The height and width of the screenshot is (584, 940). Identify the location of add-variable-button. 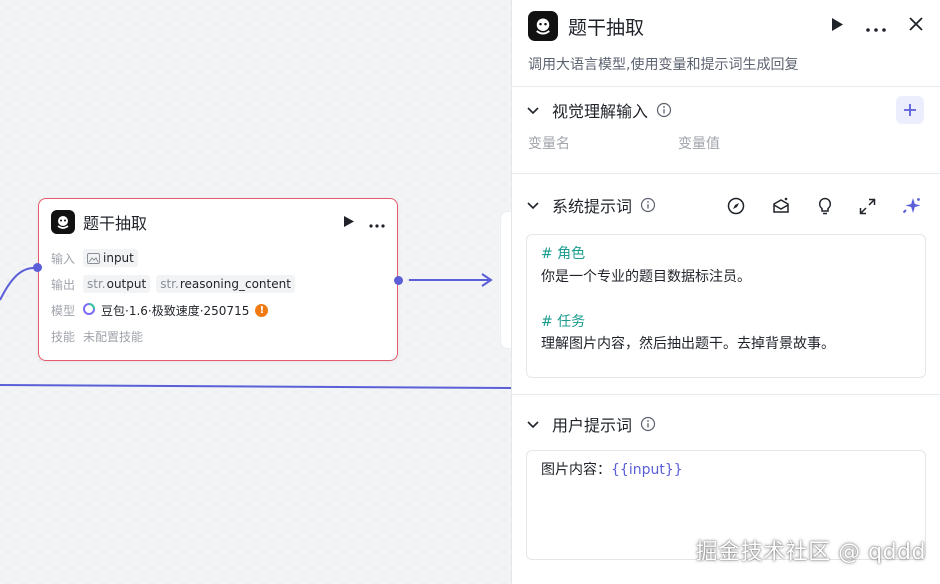
(910, 110).